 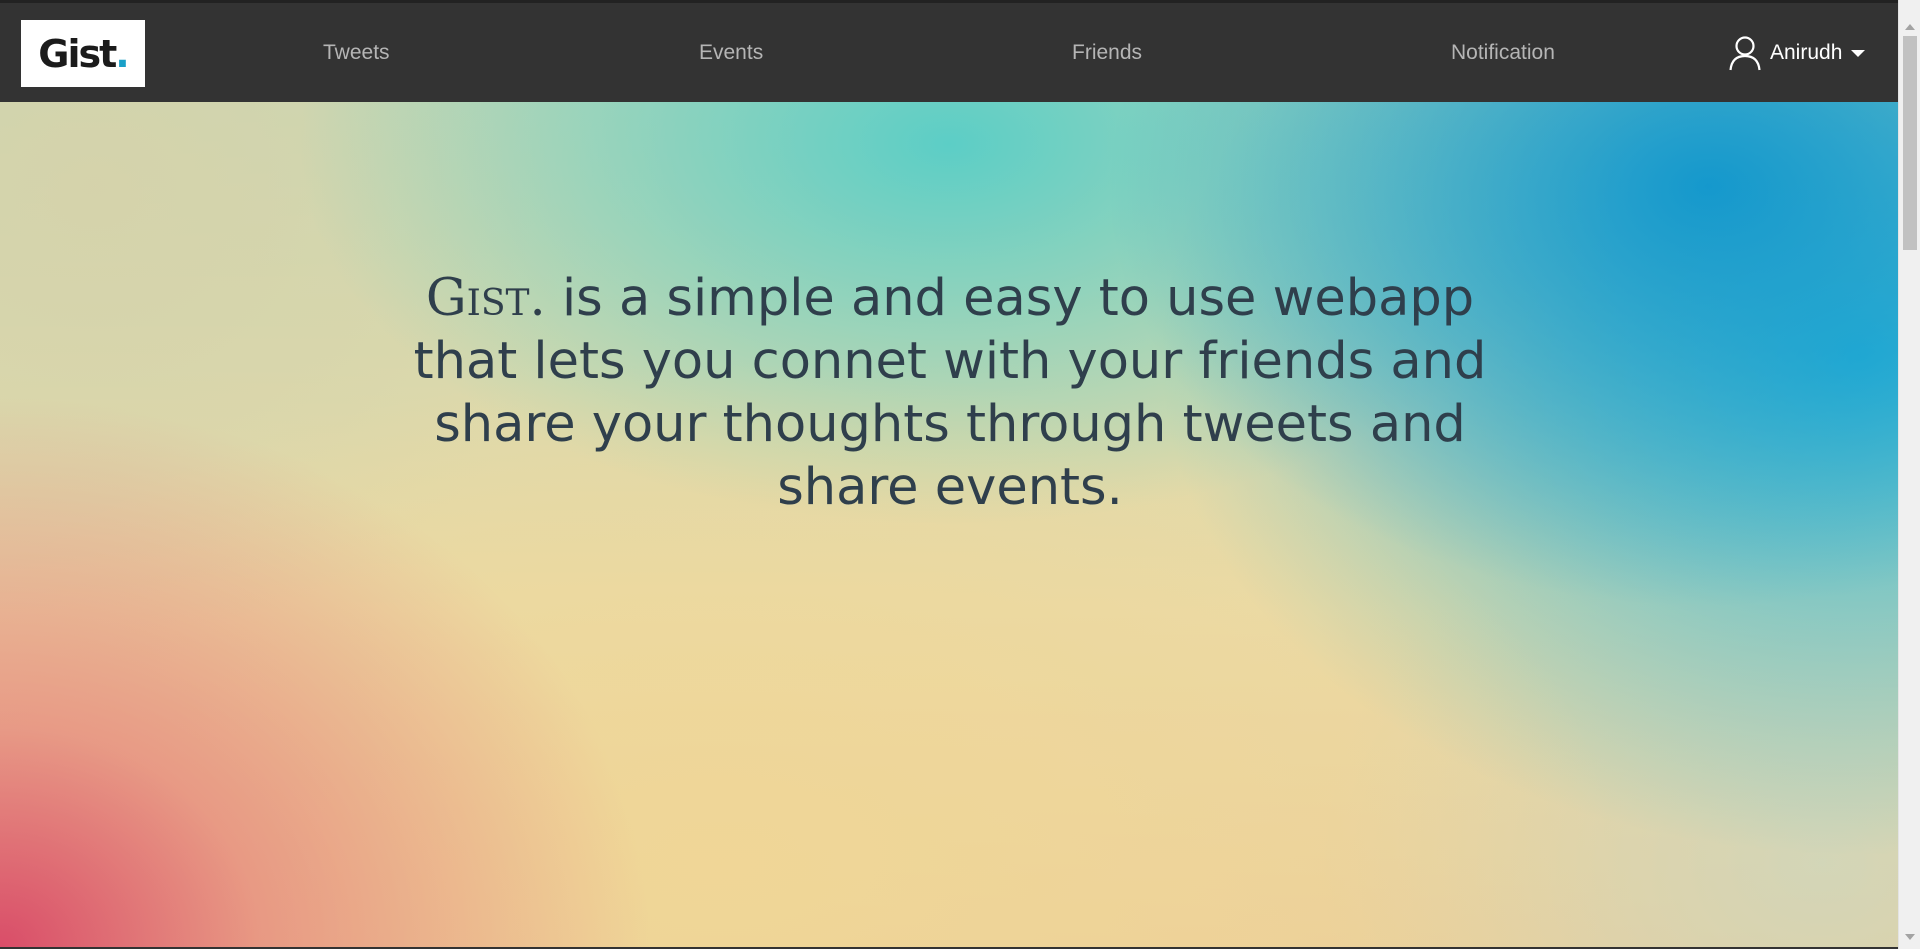 I want to click on nav-link-friends: Friends, so click(x=1107, y=53).